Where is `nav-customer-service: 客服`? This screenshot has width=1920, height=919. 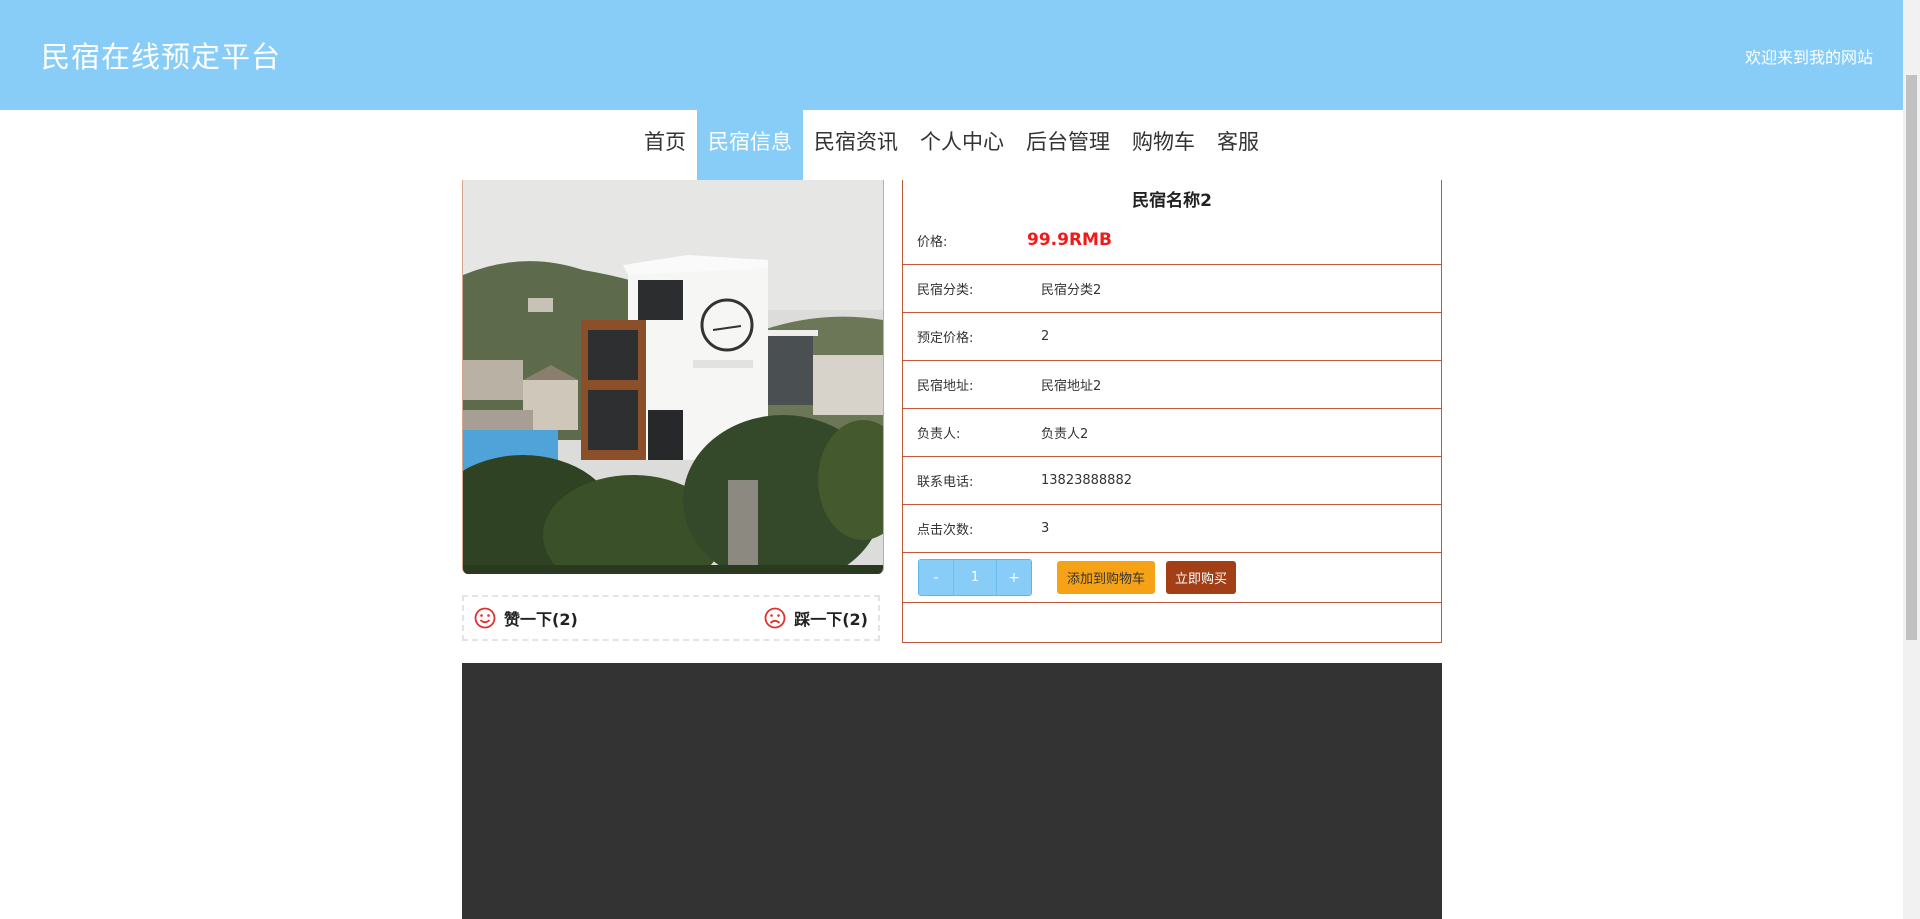
nav-customer-service: 客服 is located at coordinates (1238, 145).